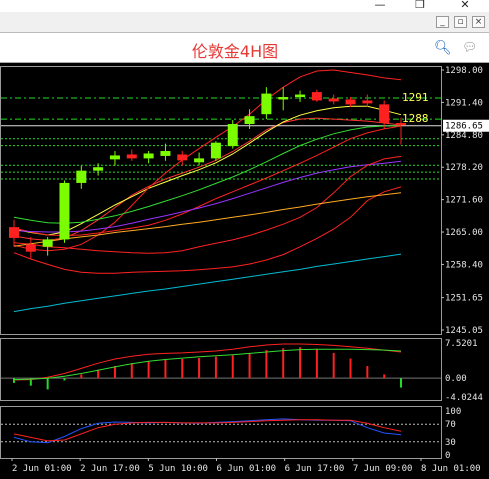 Image resolution: width=489 pixels, height=479 pixels. I want to click on price-tick-label: 1291.40, so click(464, 103).